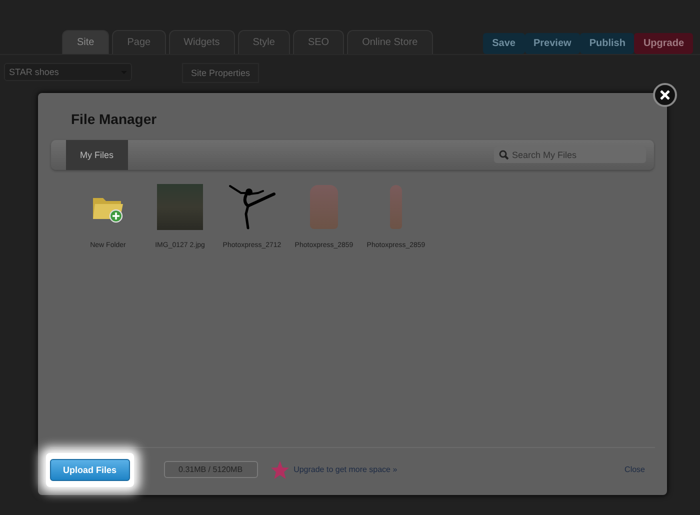  Describe the element at coordinates (252, 207) in the screenshot. I see `dancer-silhouette-drawing` at that location.